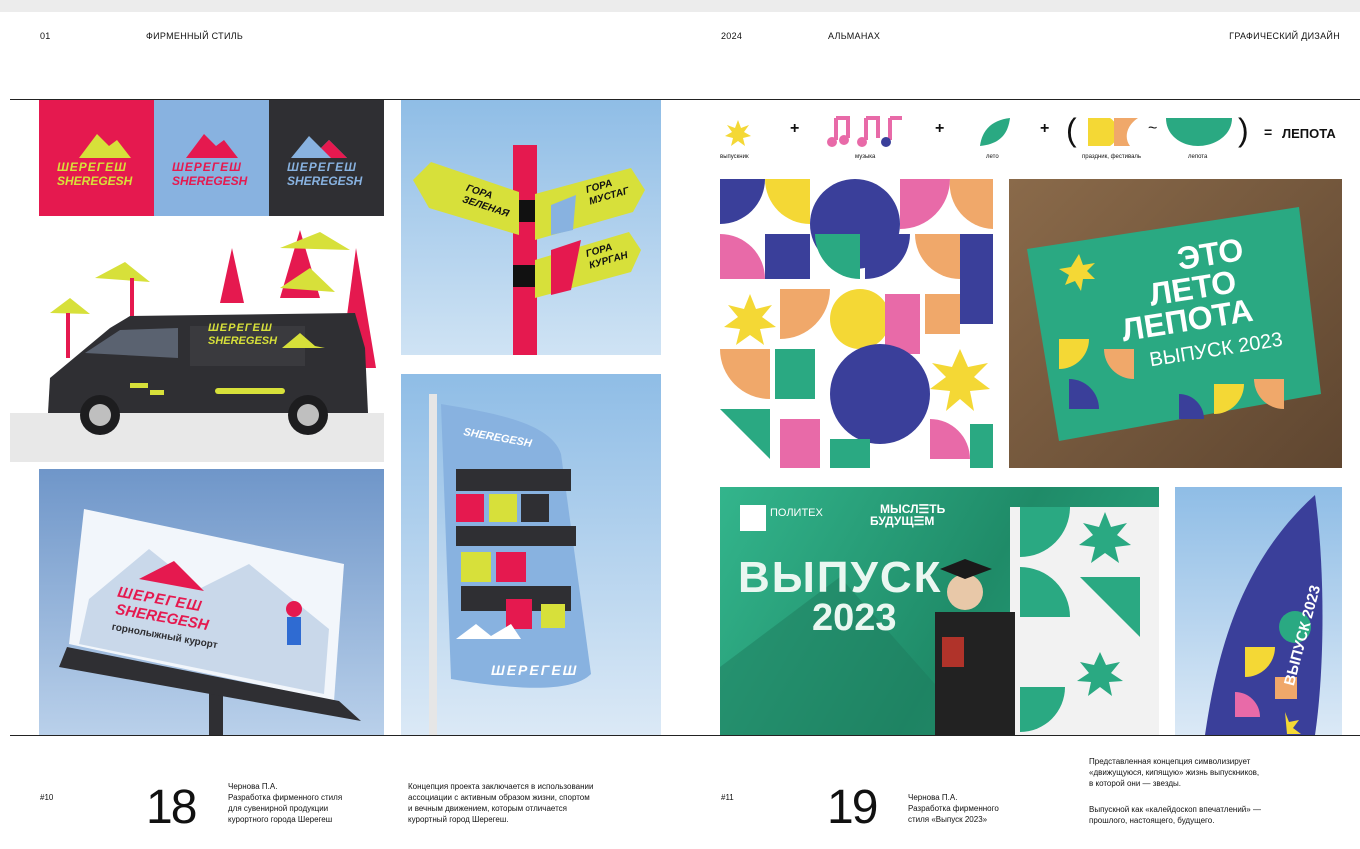  Describe the element at coordinates (458, 819) in the screenshot. I see `left-desc-line-4: курортный город Шерегеш.` at that location.